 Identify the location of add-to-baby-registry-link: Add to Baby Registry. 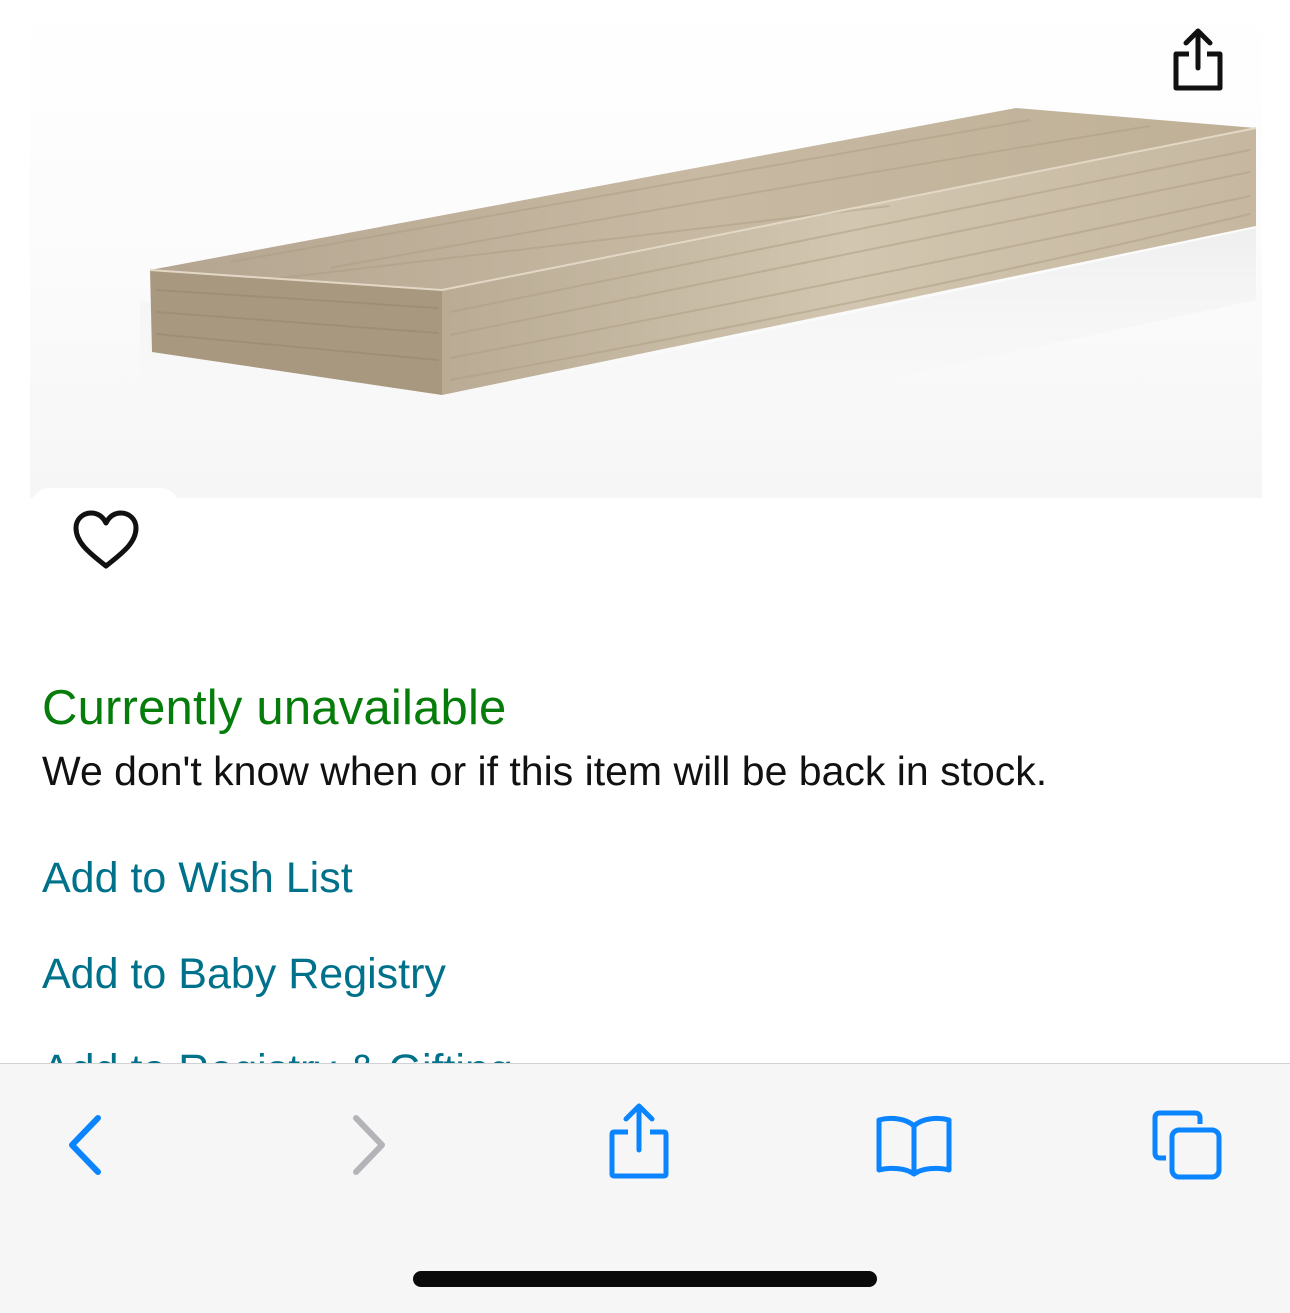
(244, 974).